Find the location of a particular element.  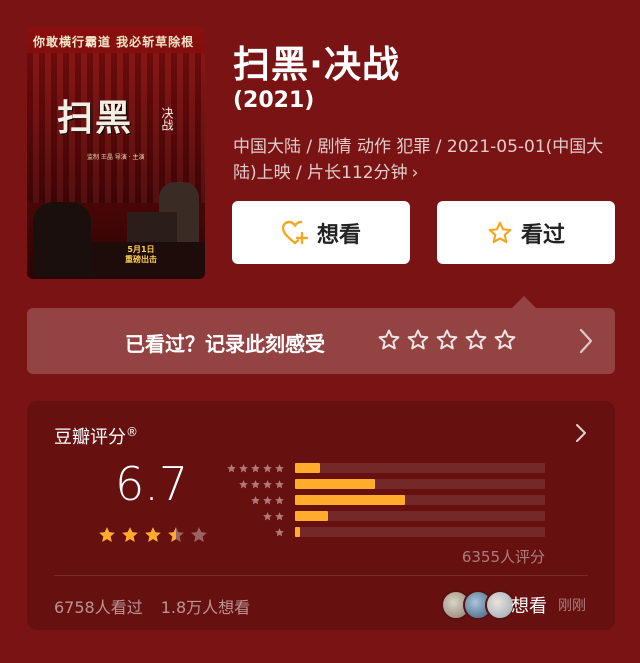

poster-release-date: 5月1日 重磅出击 is located at coordinates (141, 254).